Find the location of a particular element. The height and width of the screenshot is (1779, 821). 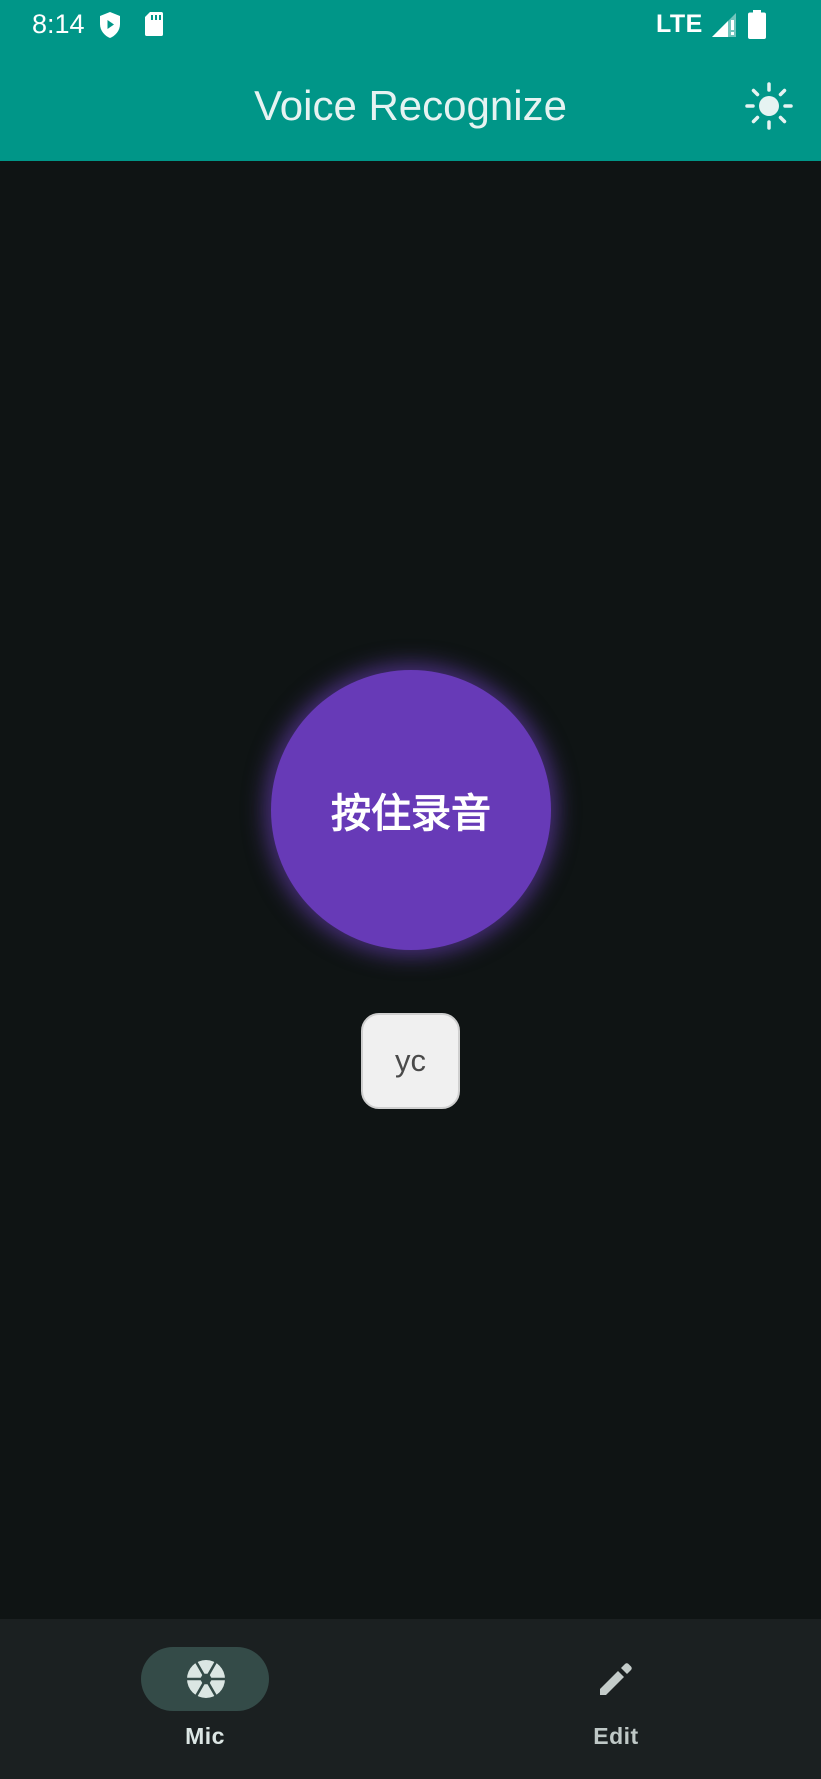

user-chip: yc is located at coordinates (410, 1061).